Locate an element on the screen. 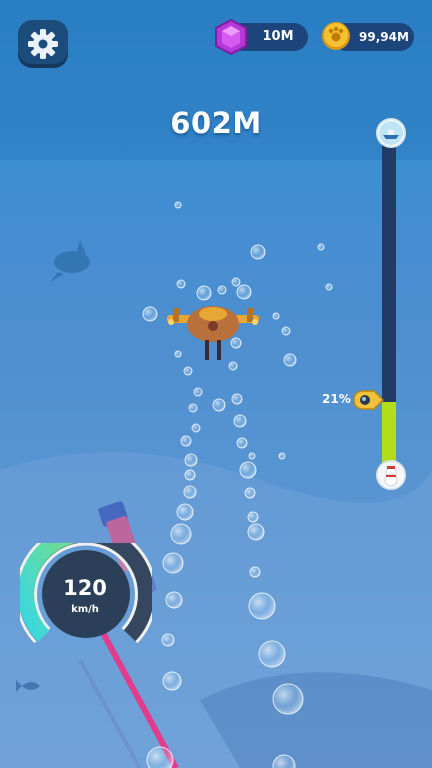 The image size is (432, 768). depth-counter: 602M is located at coordinates (216, 123).